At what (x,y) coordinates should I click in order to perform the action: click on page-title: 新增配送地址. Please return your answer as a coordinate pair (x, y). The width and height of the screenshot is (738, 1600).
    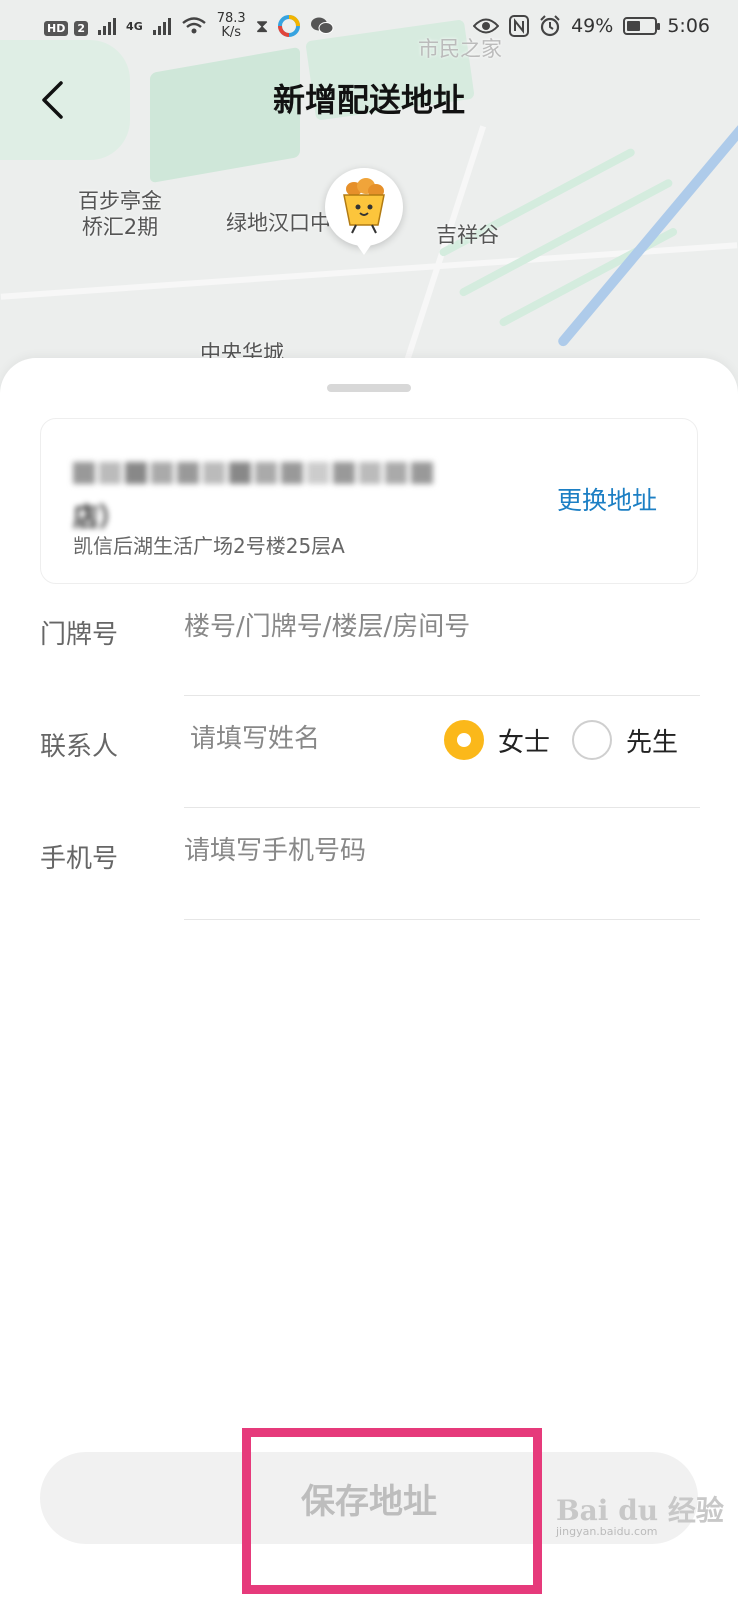
    Looking at the image, I should click on (368, 100).